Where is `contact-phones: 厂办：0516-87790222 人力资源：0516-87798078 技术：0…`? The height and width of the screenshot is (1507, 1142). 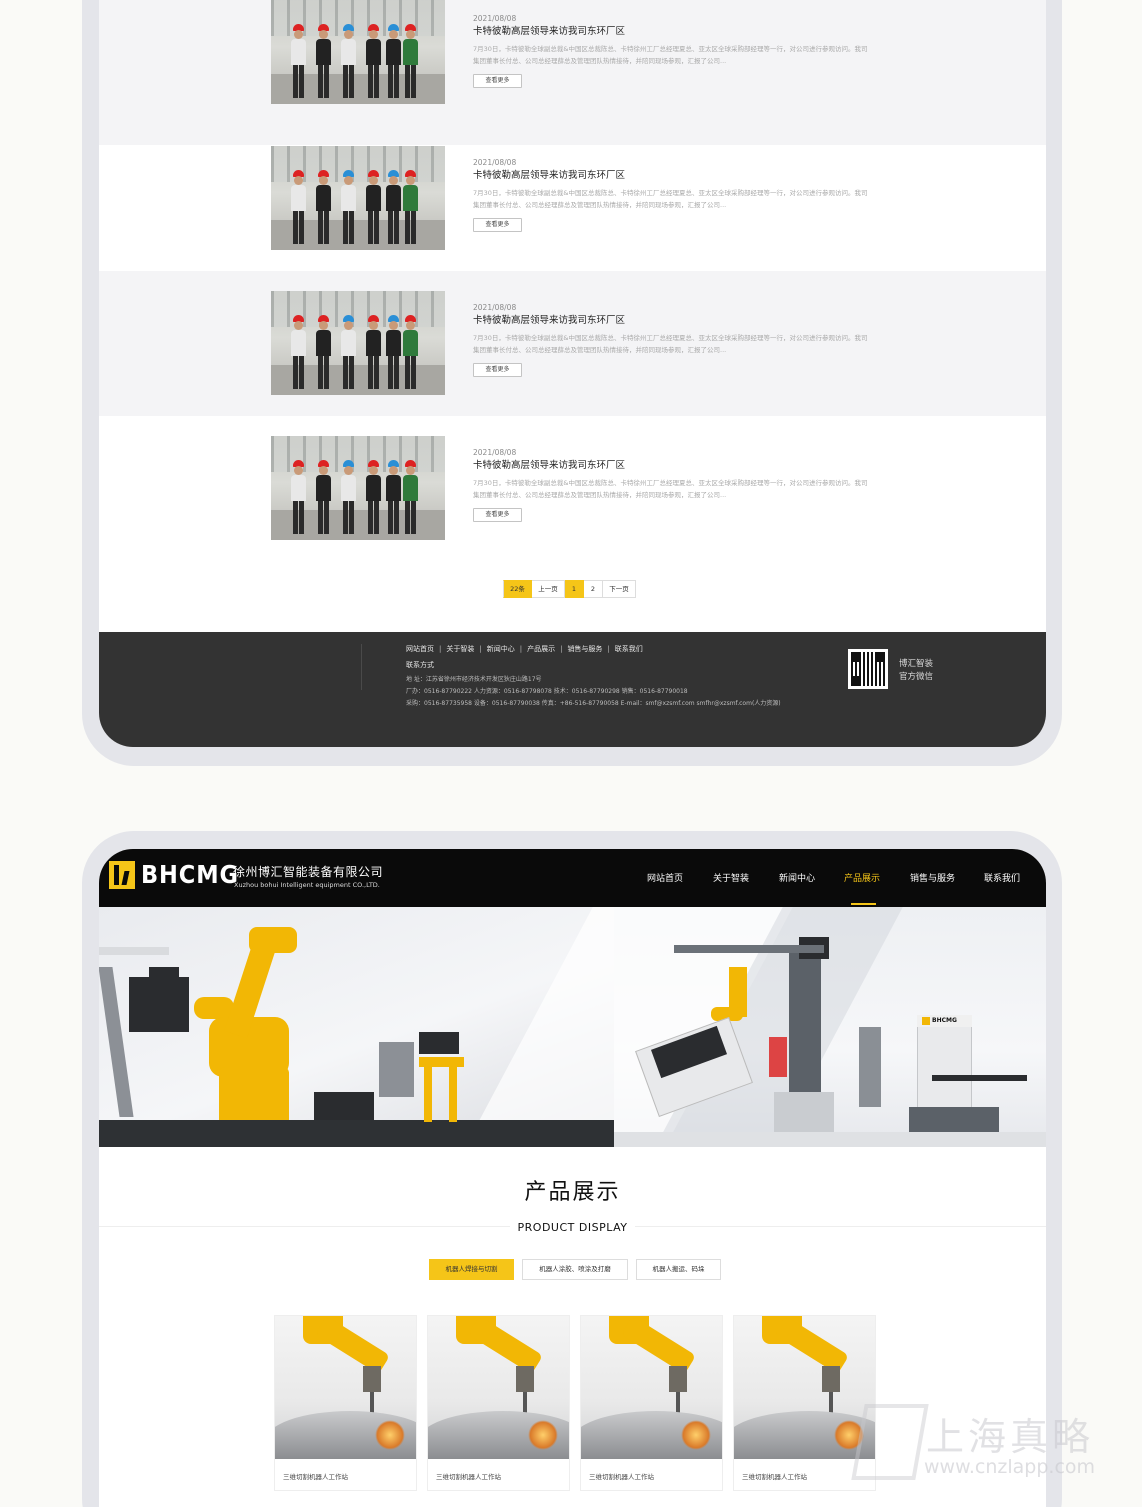 contact-phones: 厂办：0516-87790222 人力资源：0516-87798078 技术：0… is located at coordinates (547, 691).